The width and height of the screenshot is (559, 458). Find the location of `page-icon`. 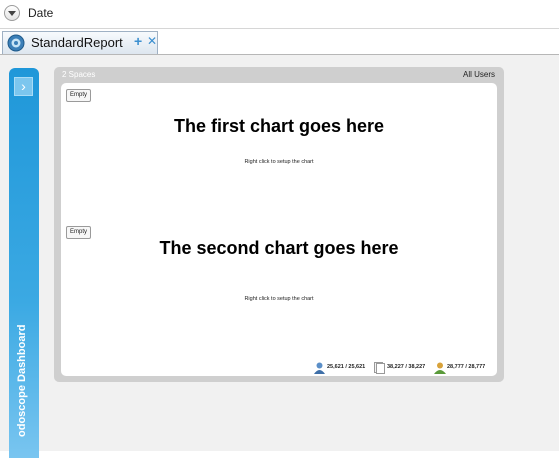

page-icon is located at coordinates (379, 368).